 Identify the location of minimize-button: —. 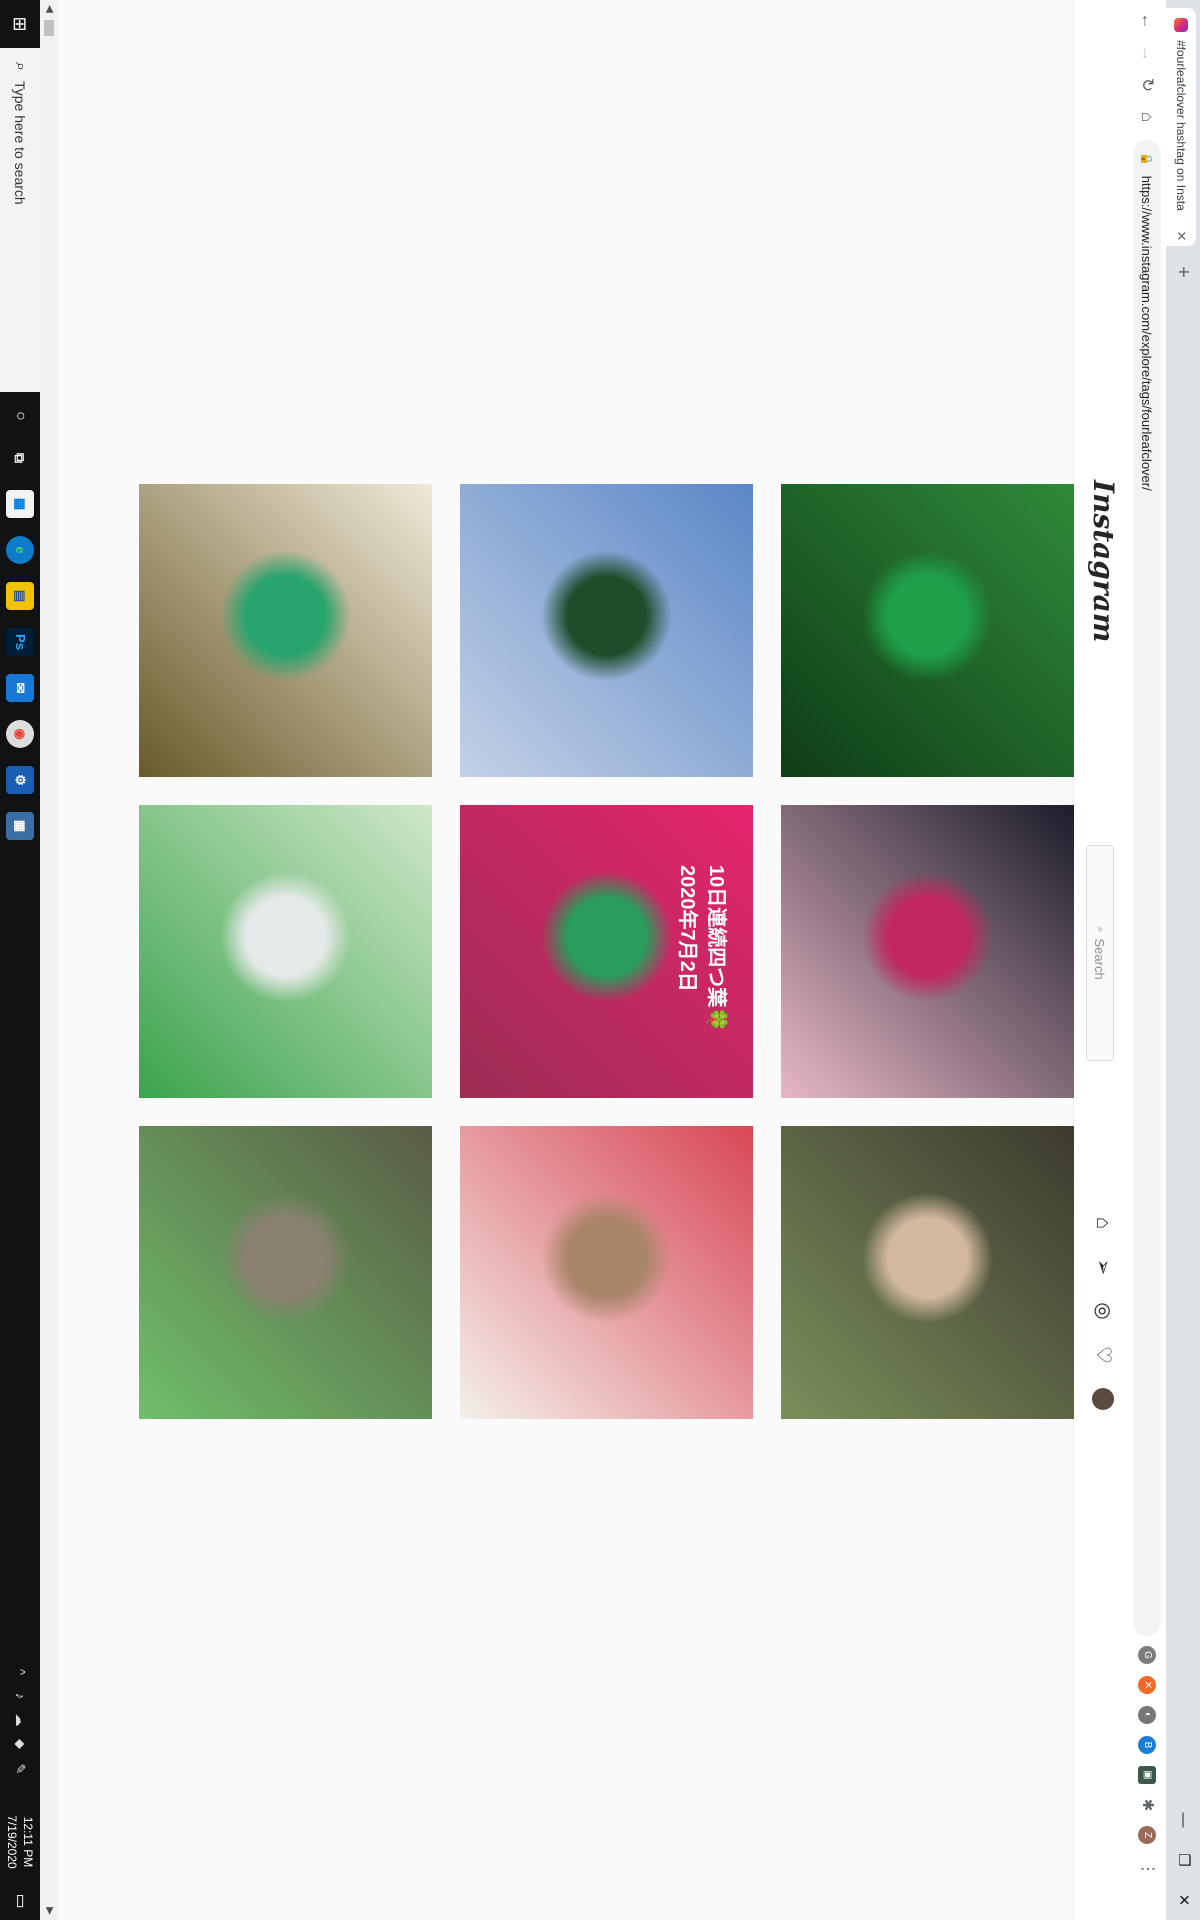
(1183, 1820).